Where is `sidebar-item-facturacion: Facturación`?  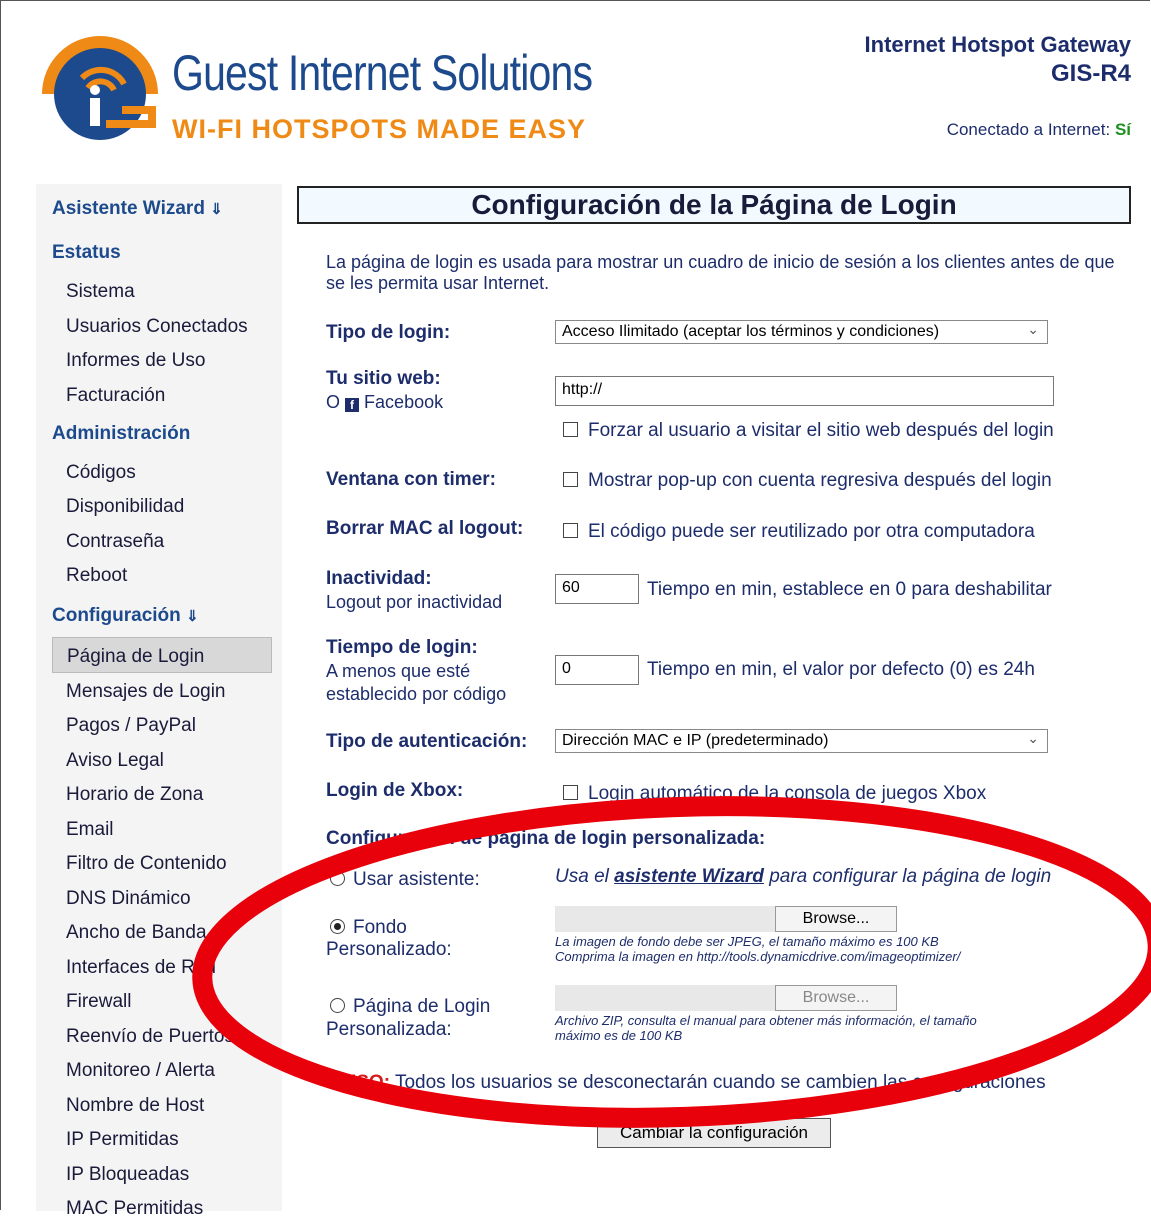
sidebar-item-facturacion: Facturación is located at coordinates (115, 396).